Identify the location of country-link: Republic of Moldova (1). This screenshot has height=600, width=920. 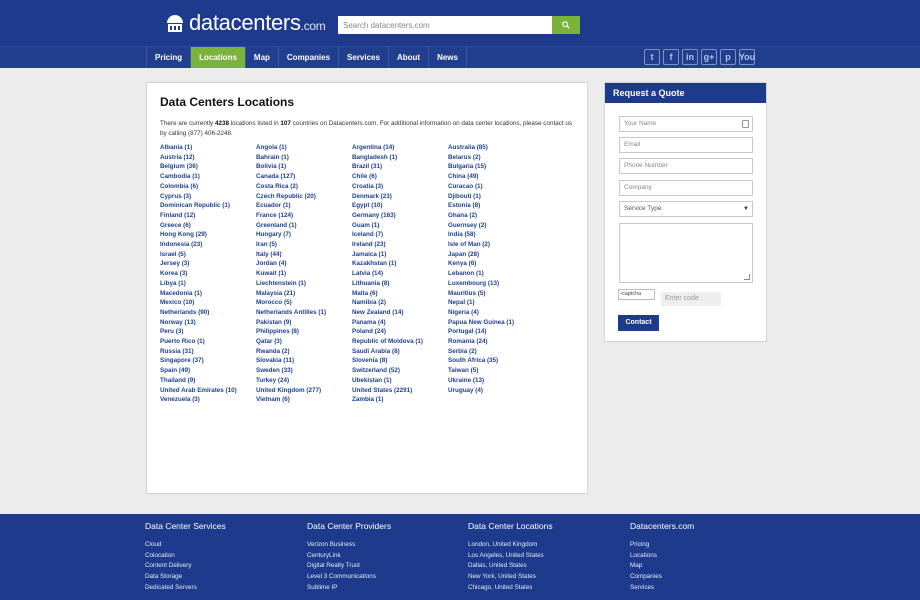
(400, 342).